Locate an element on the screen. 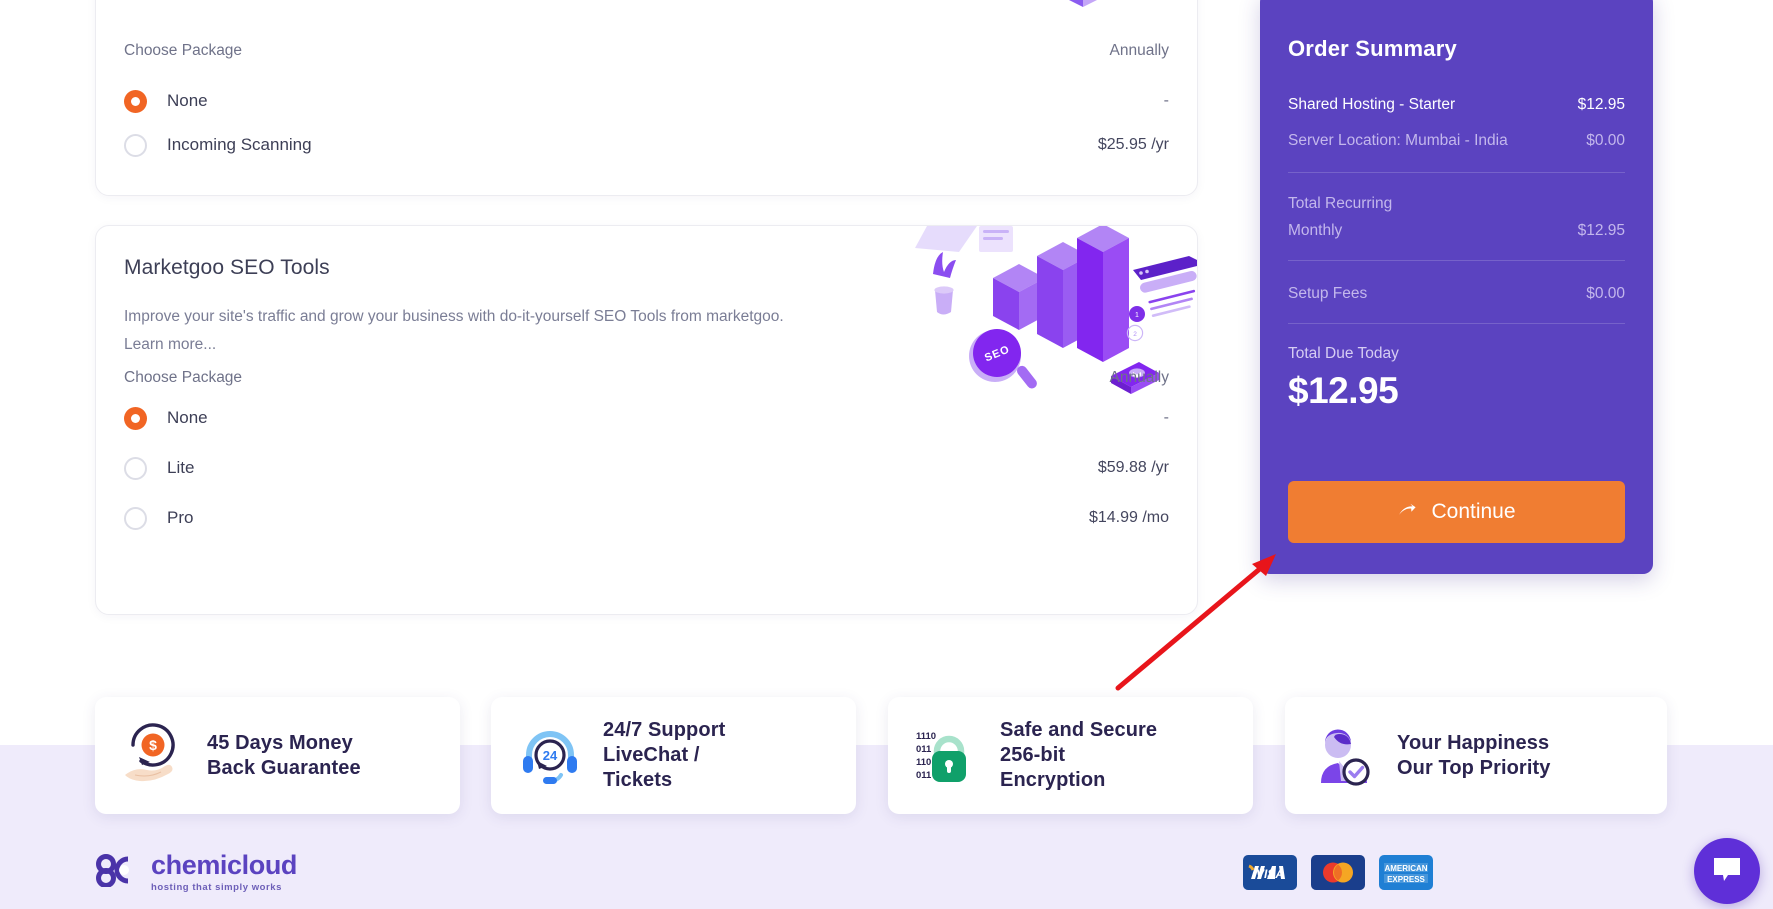 This screenshot has height=909, width=1773. spam-option-none-label: None is located at coordinates (187, 100).